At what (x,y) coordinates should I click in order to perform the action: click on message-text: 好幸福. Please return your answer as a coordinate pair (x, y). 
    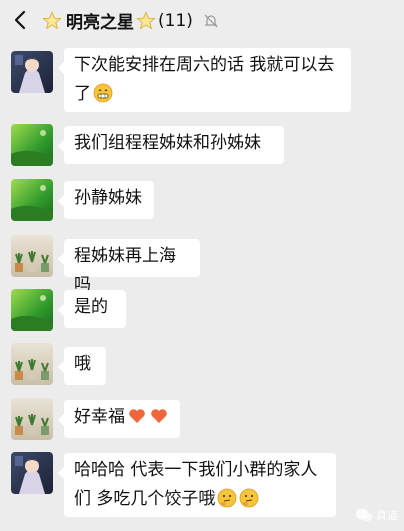
    Looking at the image, I should click on (99, 417).